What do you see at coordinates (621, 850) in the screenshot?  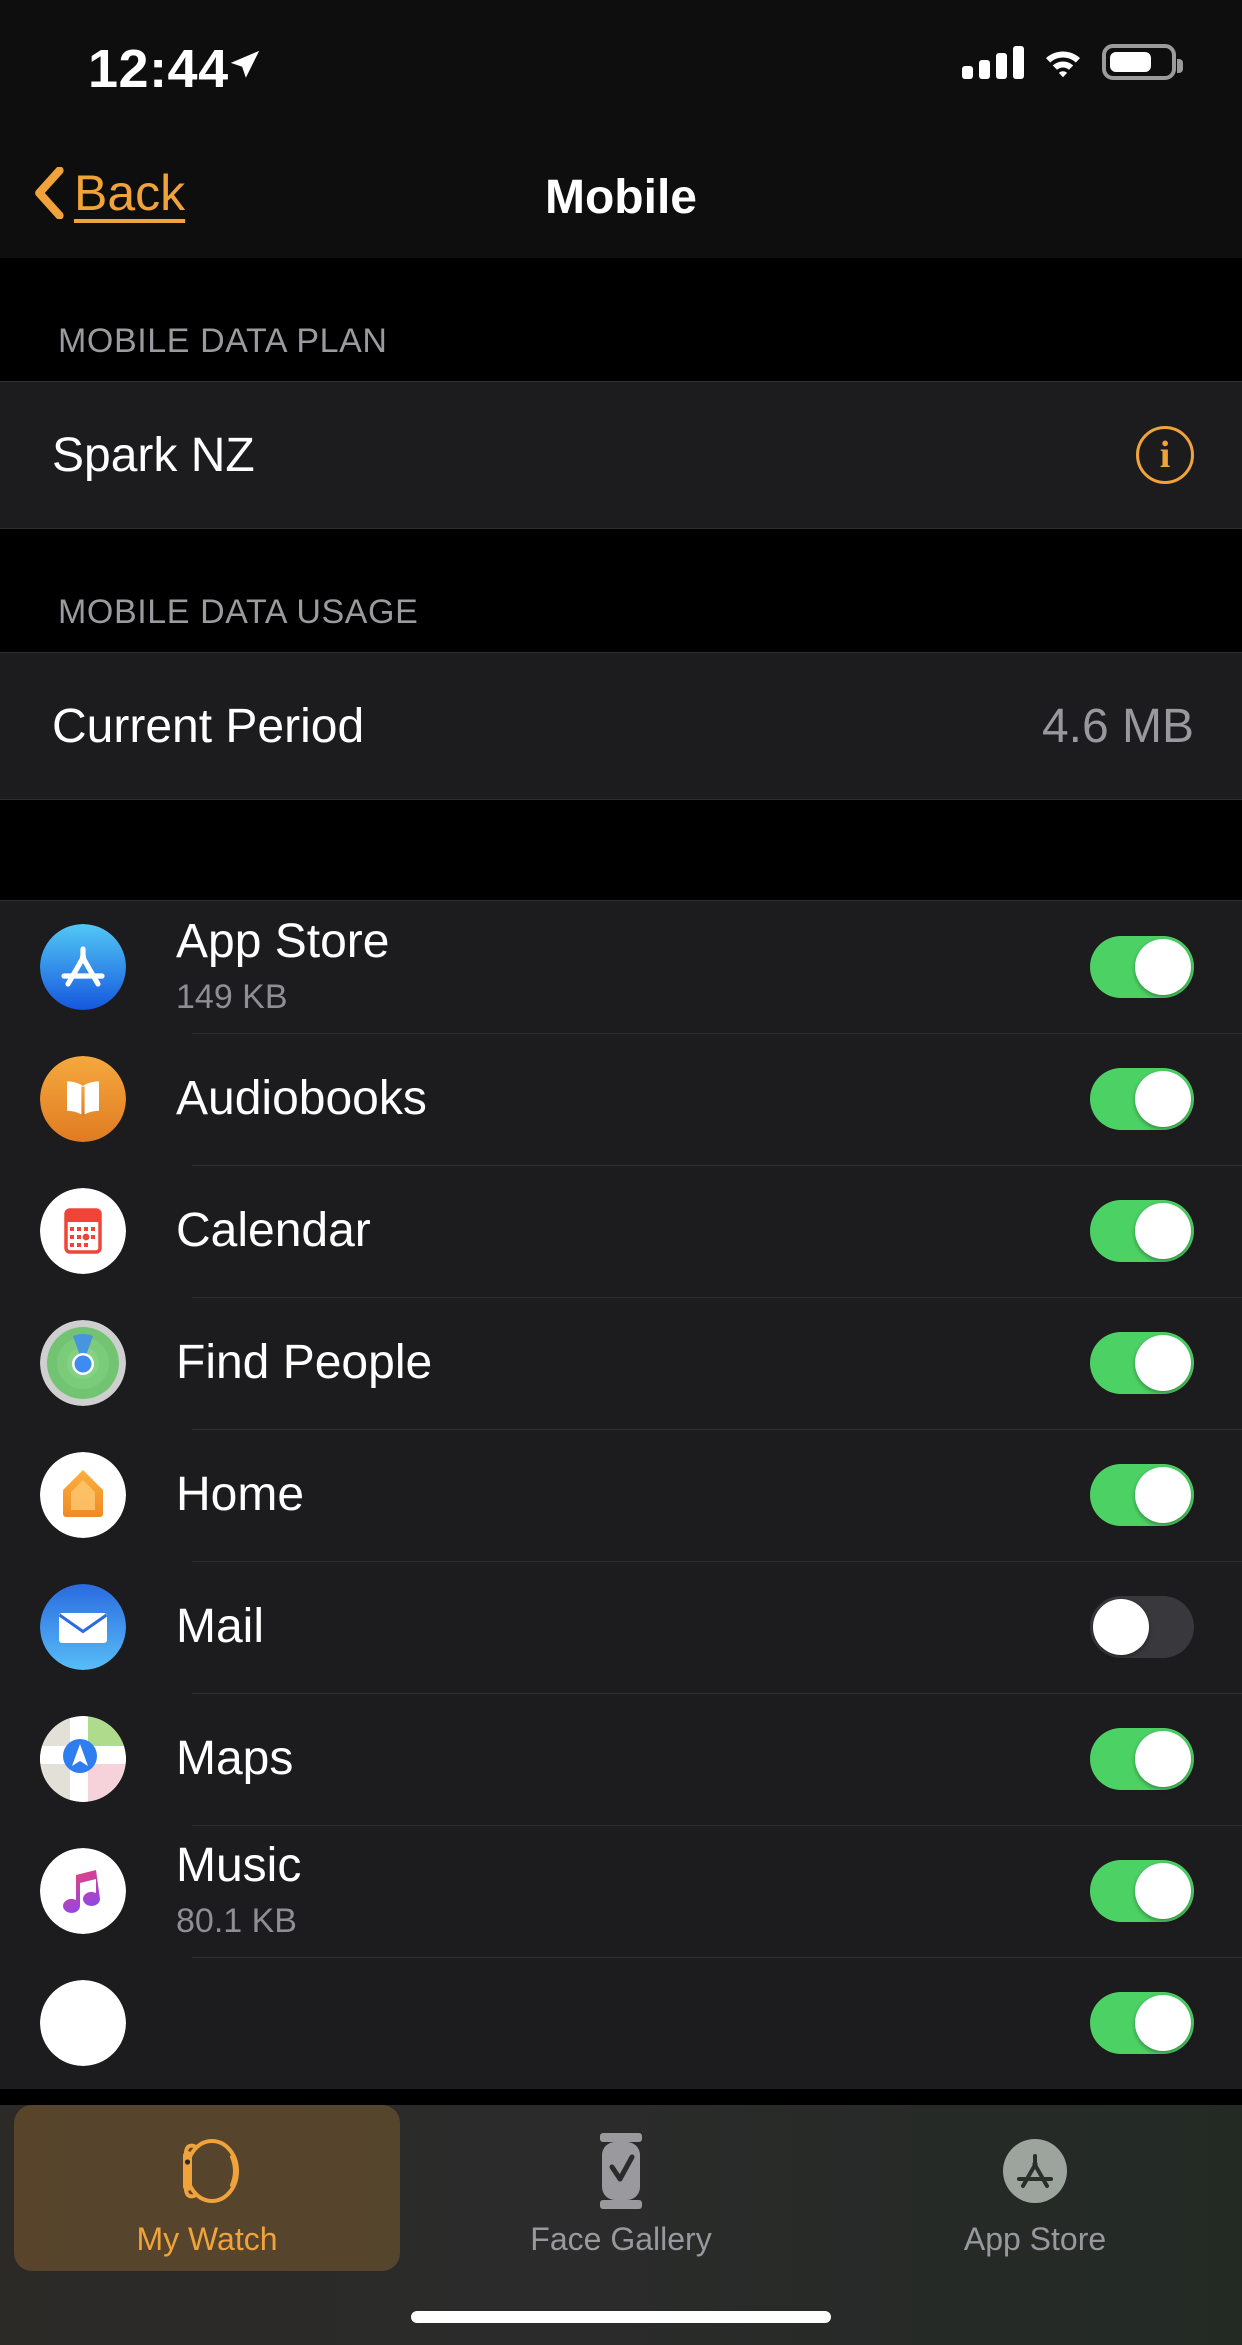 I see `section-spacer` at bounding box center [621, 850].